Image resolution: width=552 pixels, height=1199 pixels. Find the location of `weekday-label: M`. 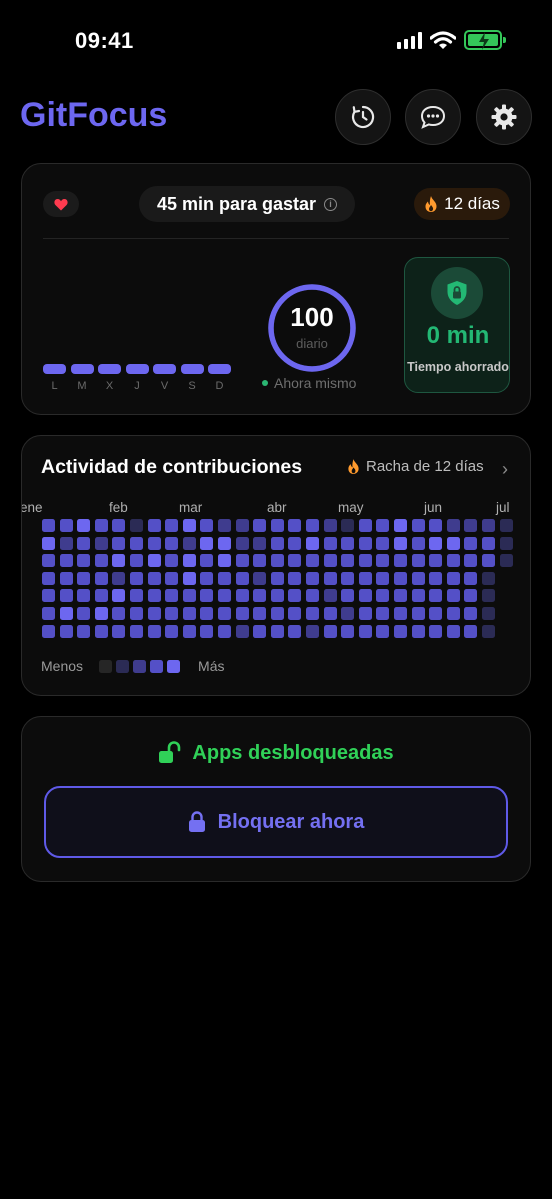

weekday-label: M is located at coordinates (82, 386).